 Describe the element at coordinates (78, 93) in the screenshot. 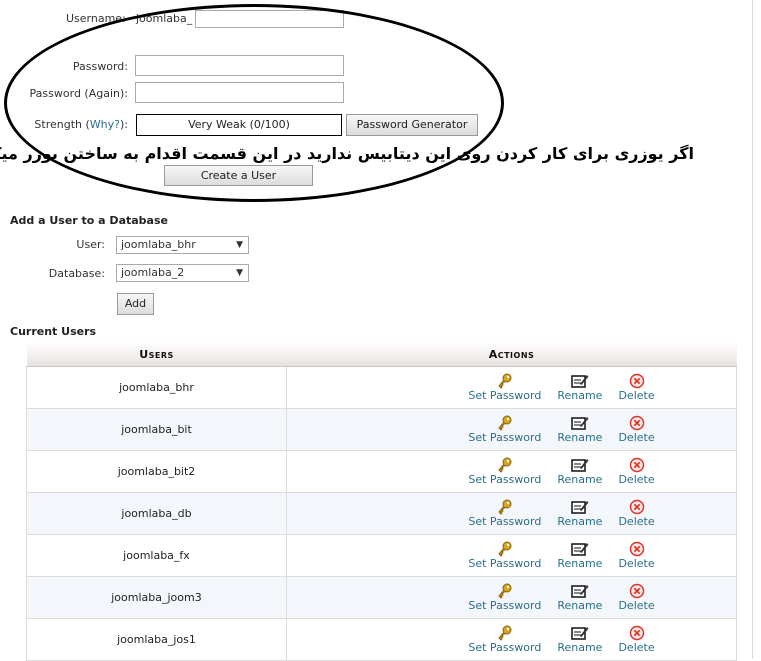

I see `password-again-label: Password (Again):` at that location.